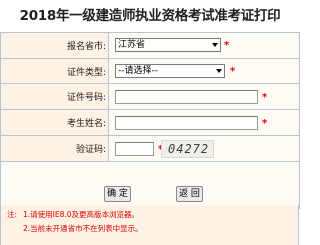 The width and height of the screenshot is (320, 245). I want to click on button-row: 确 定 返 回, so click(150, 193).